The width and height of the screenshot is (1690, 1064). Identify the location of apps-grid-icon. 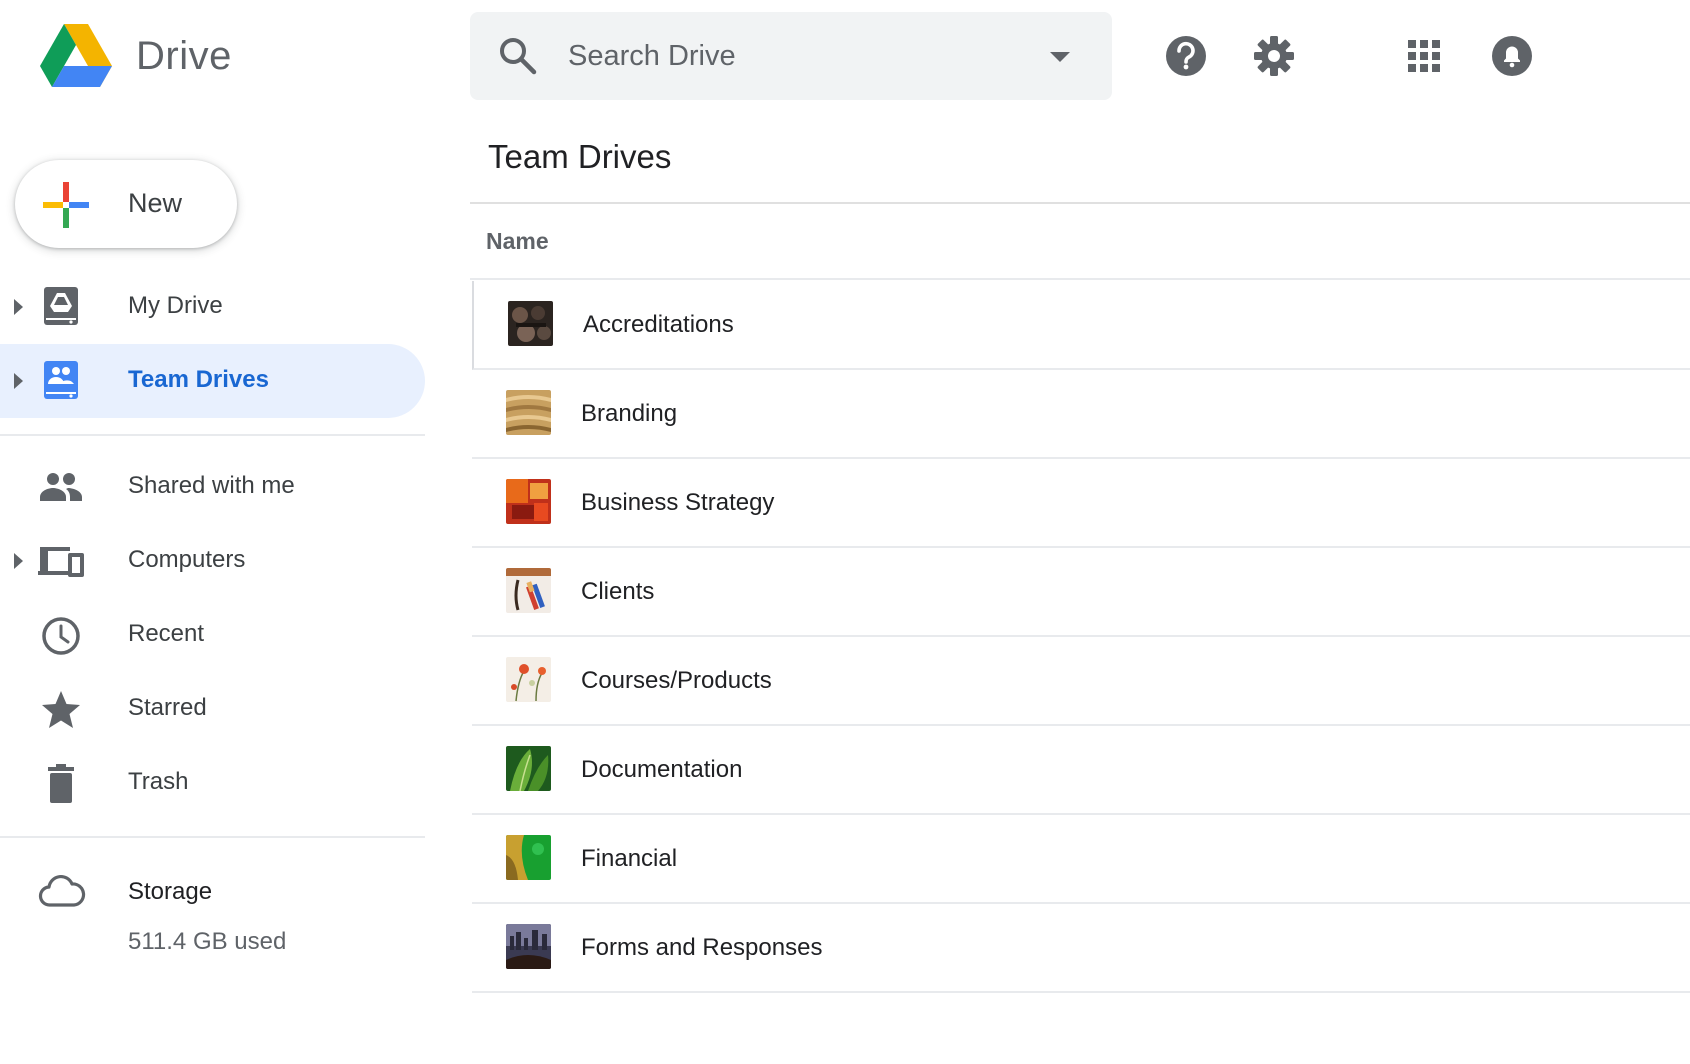
(1424, 56).